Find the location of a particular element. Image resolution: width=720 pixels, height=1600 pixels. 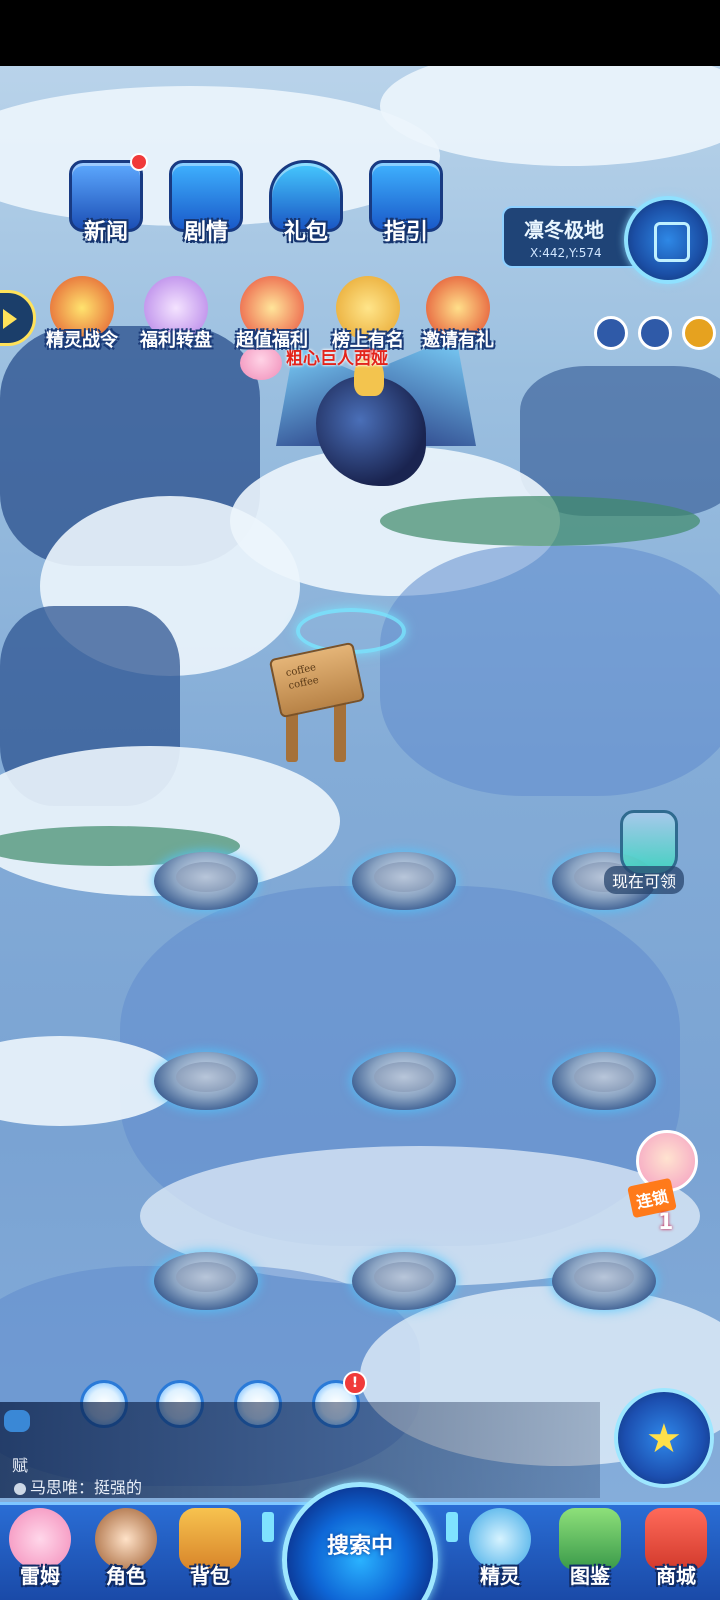

world-map-button is located at coordinates (668, 240).